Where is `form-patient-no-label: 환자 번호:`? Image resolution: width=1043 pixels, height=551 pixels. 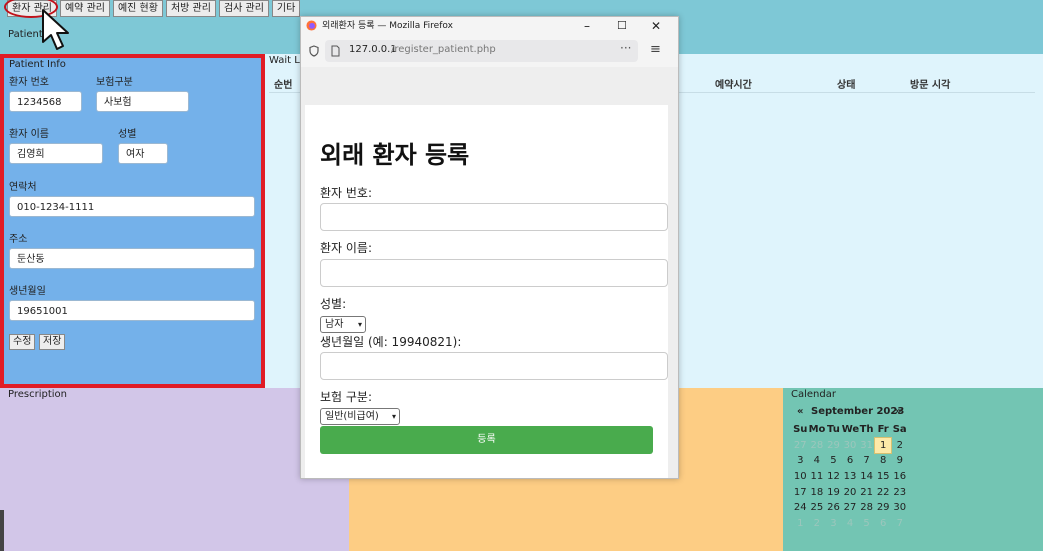
form-patient-no-label: 환자 번호: is located at coordinates (346, 193).